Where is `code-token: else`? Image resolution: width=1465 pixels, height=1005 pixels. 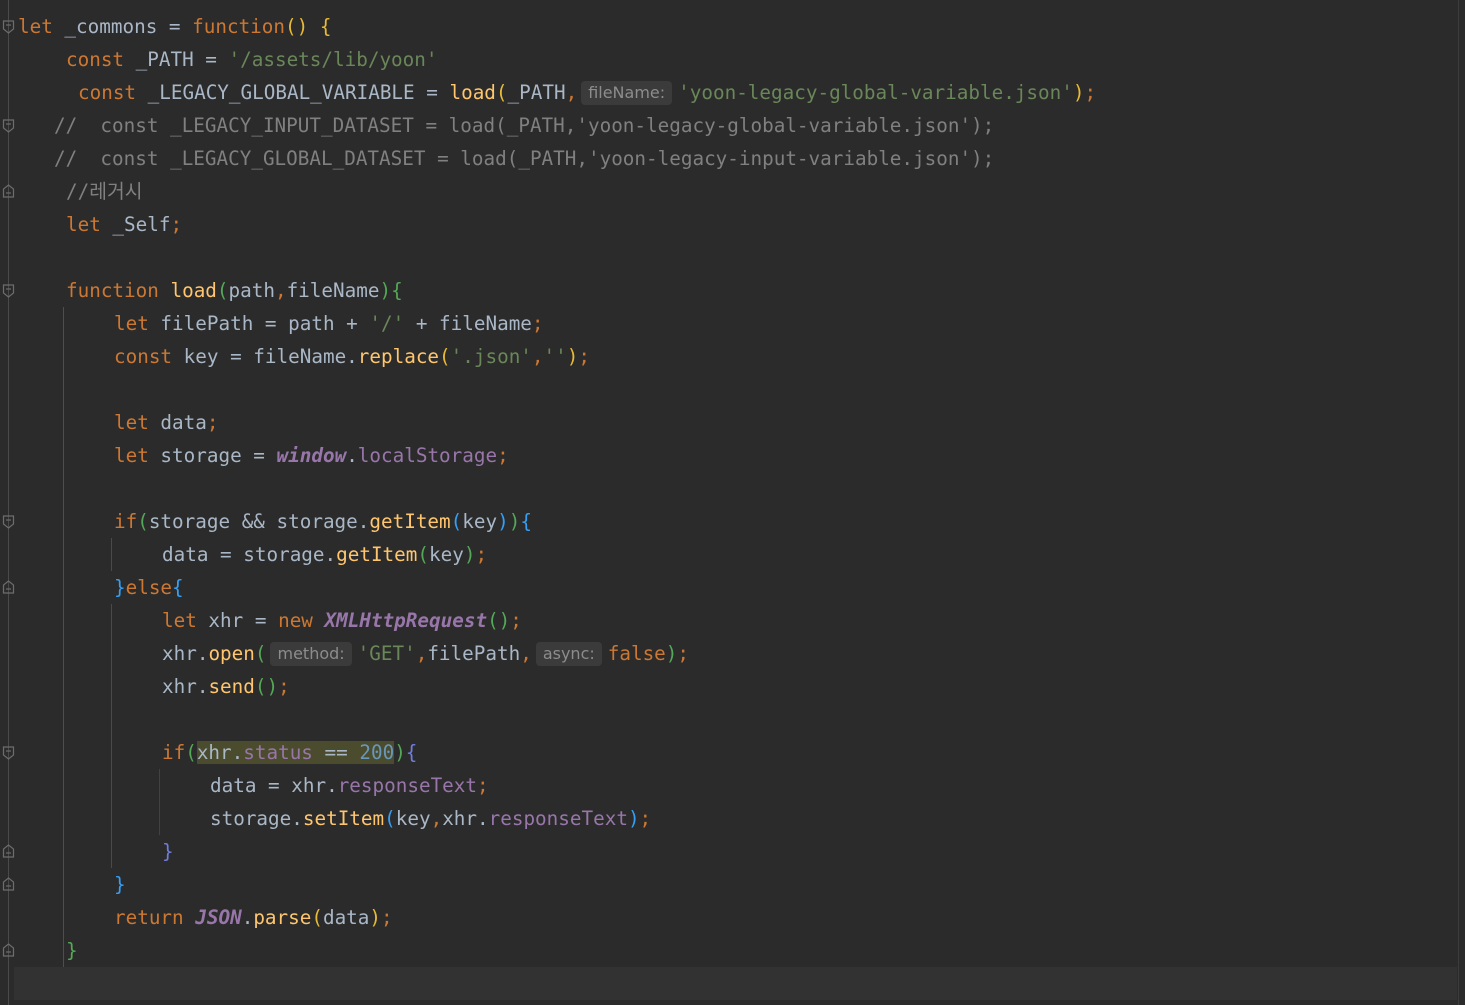
code-token: else is located at coordinates (149, 587).